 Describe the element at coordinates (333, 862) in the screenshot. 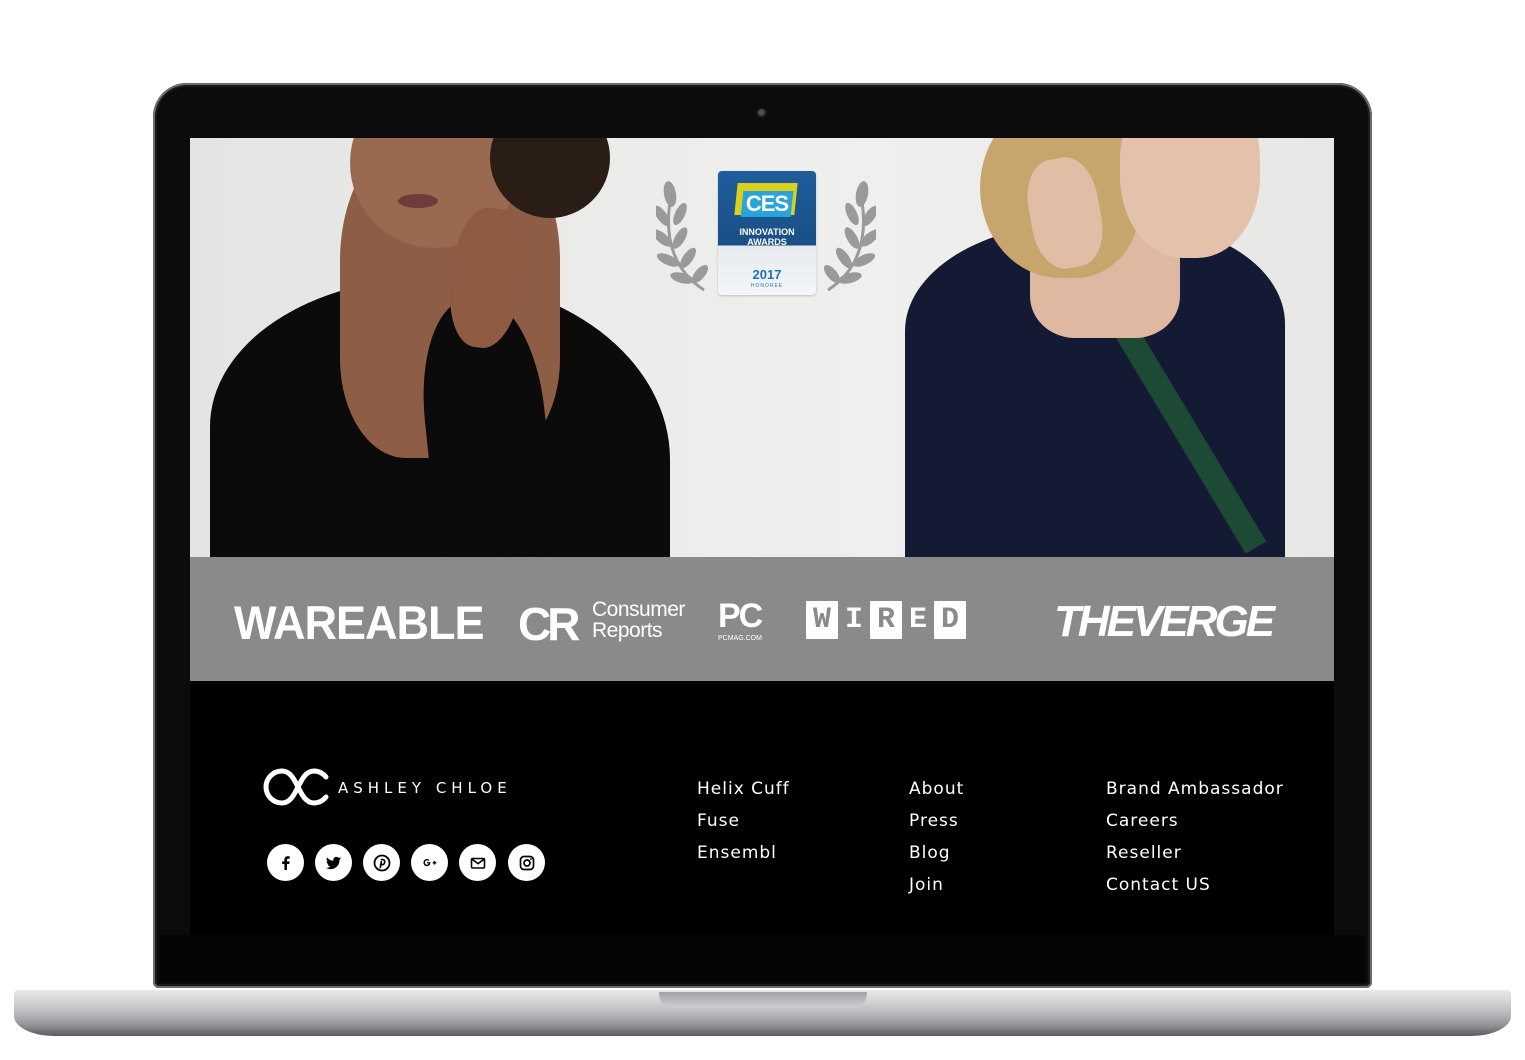

I see `twitter-icon` at that location.